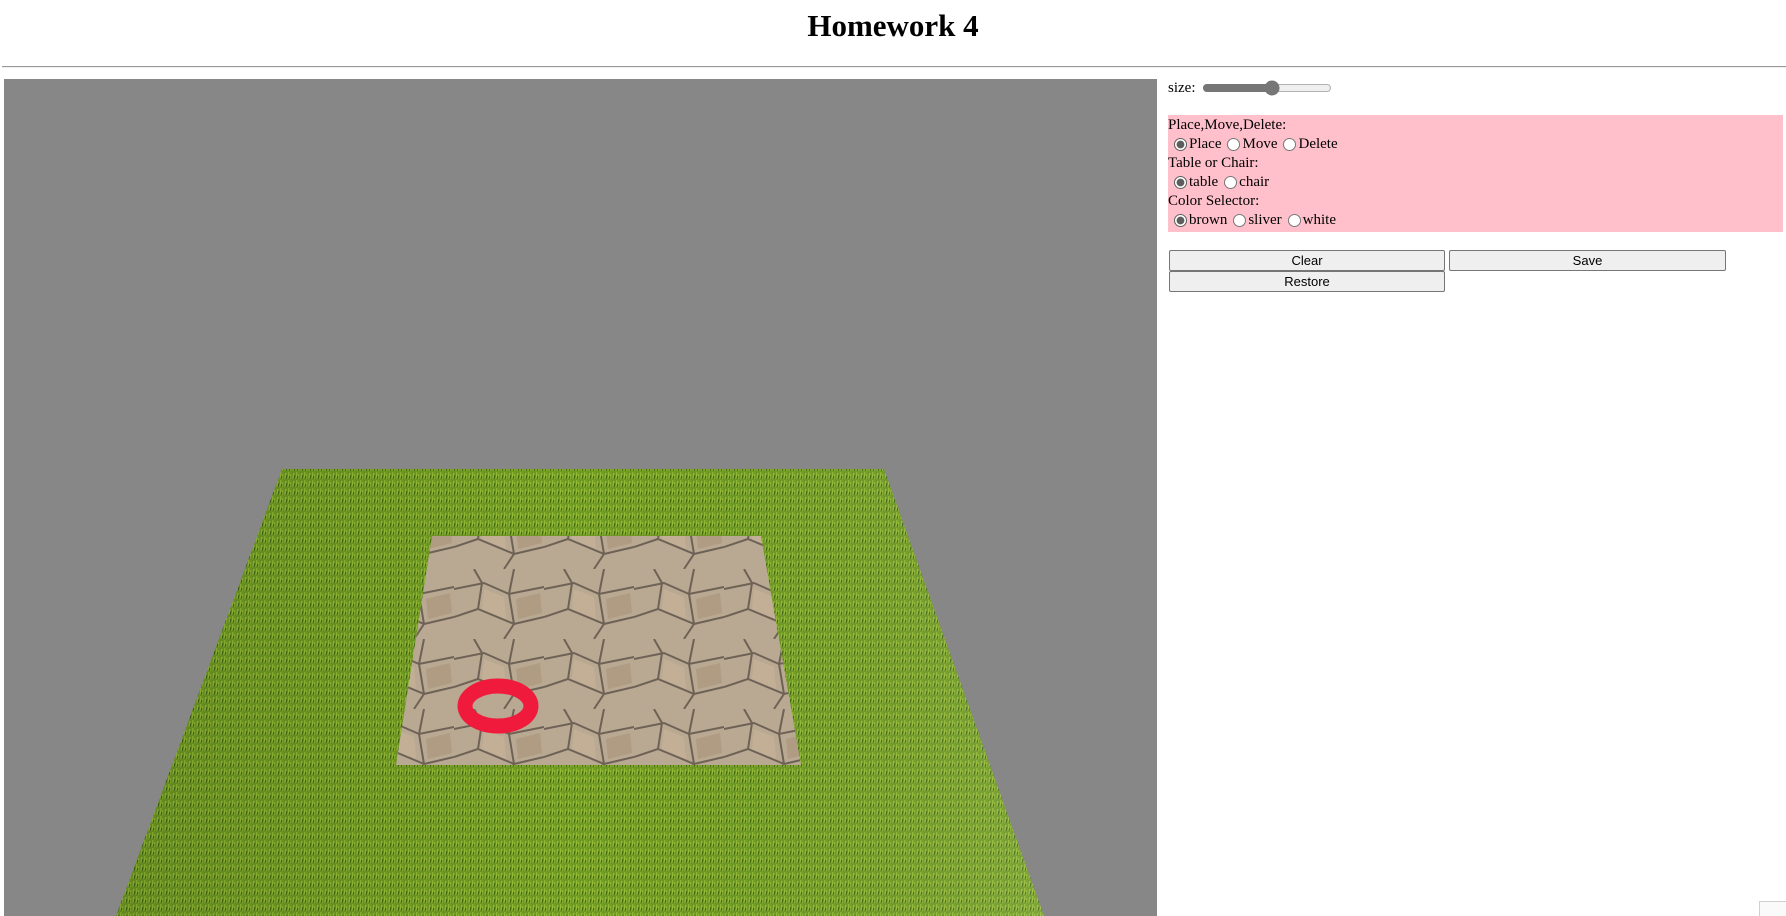  Describe the element at coordinates (1307, 281) in the screenshot. I see `restore-button: Restore` at that location.